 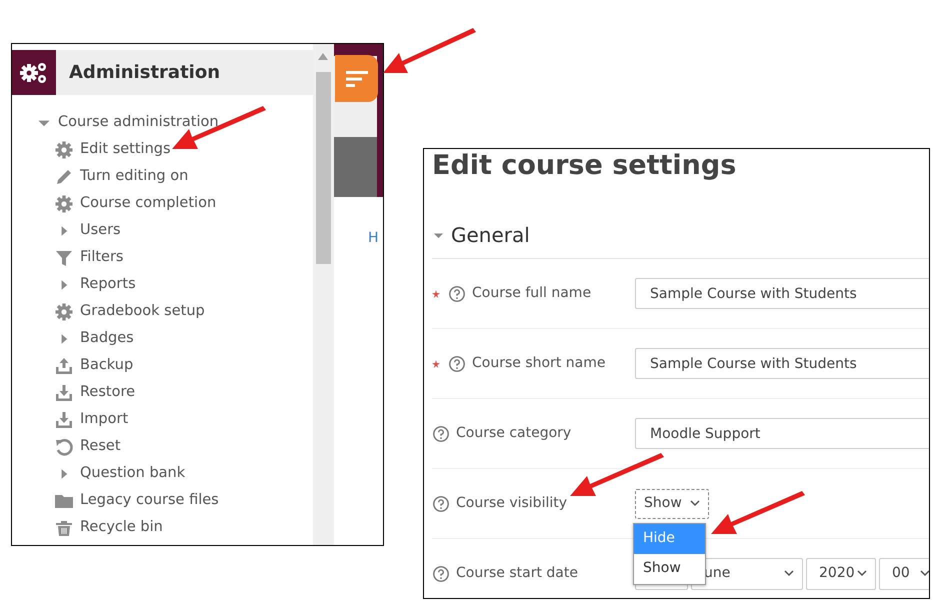 What do you see at coordinates (585, 165) in the screenshot?
I see `page-title: Edit course settings` at bounding box center [585, 165].